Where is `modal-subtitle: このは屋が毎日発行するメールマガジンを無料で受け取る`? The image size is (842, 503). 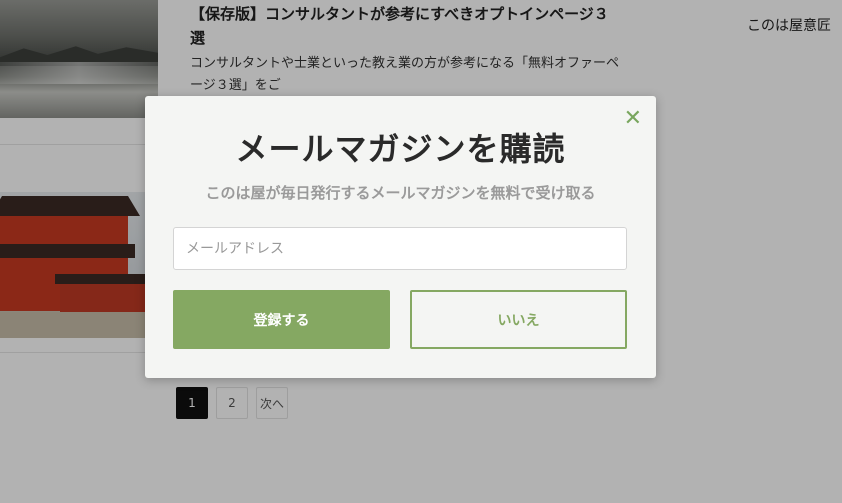
modal-subtitle: このは屋が毎日発行するメールマガジンを無料で受け取る is located at coordinates (400, 193).